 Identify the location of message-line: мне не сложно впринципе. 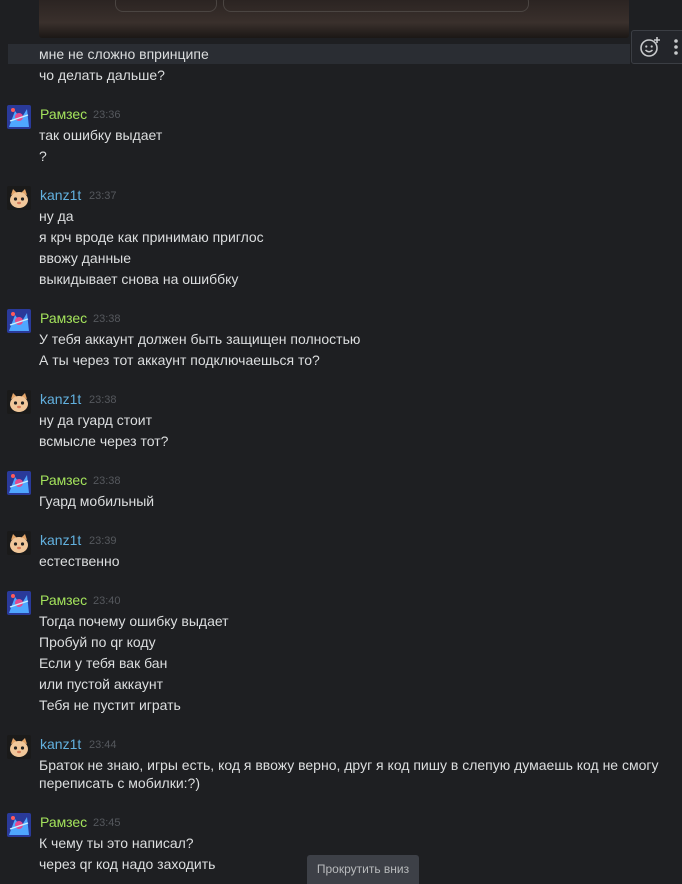
(124, 54).